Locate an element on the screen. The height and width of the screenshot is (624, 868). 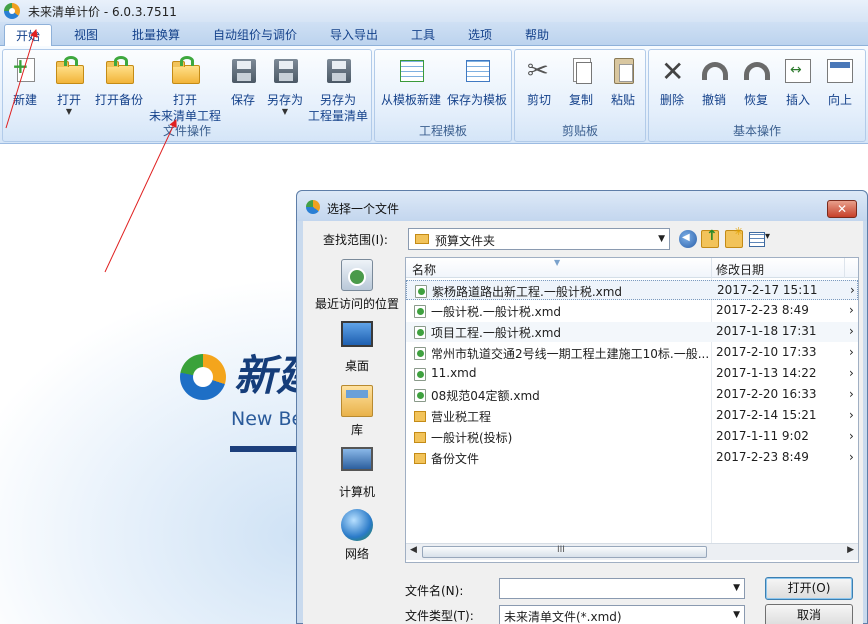
brand-divider is located at coordinates (265, 449).